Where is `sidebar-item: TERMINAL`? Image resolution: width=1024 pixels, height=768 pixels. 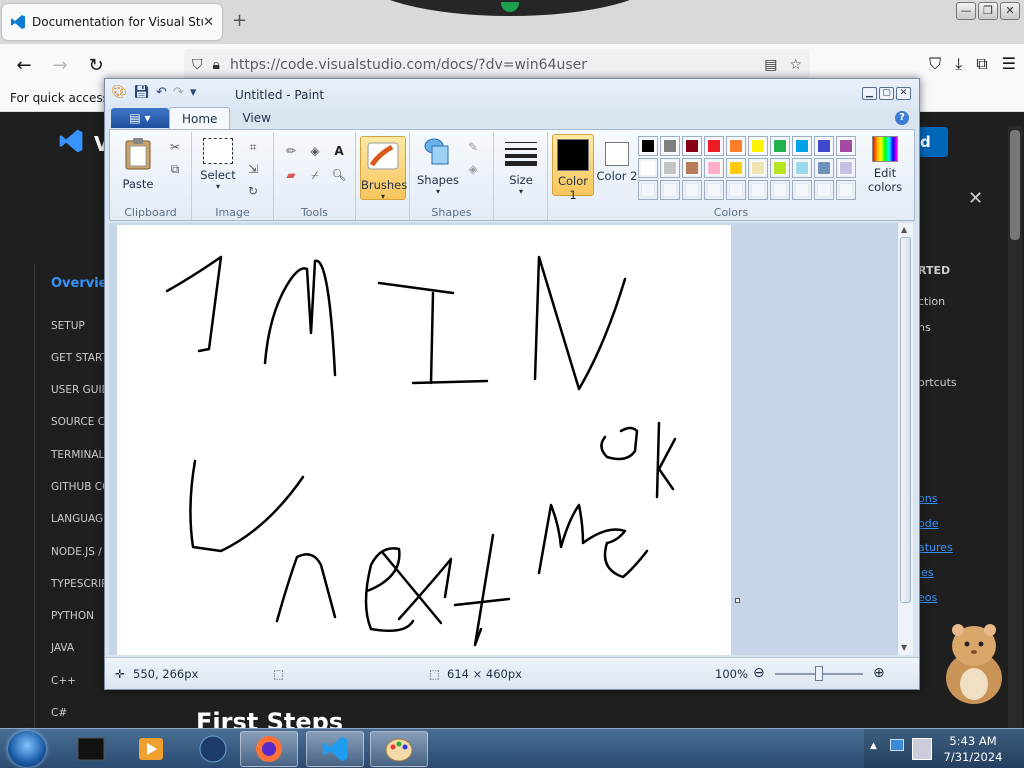
sidebar-item: TERMINAL is located at coordinates (77, 455).